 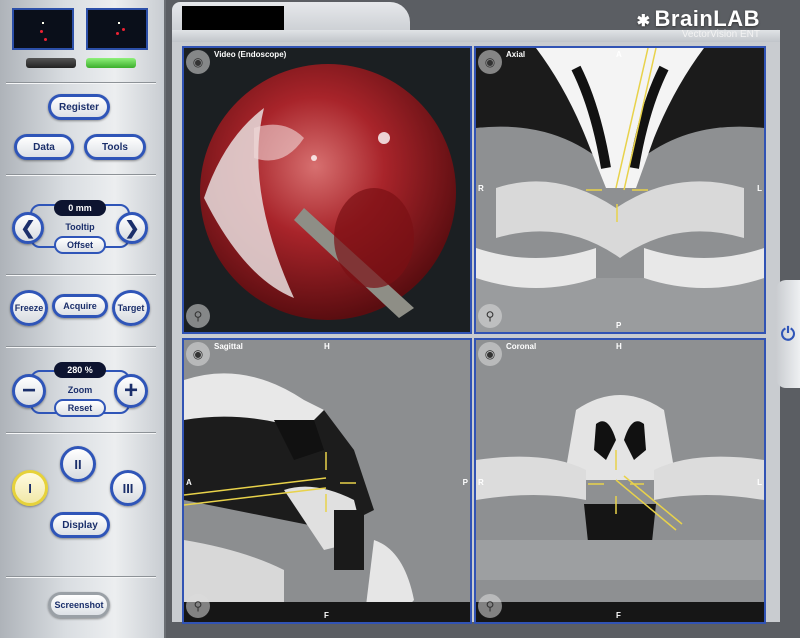 What do you see at coordinates (115, 147) in the screenshot?
I see `tools-button: Tools` at bounding box center [115, 147].